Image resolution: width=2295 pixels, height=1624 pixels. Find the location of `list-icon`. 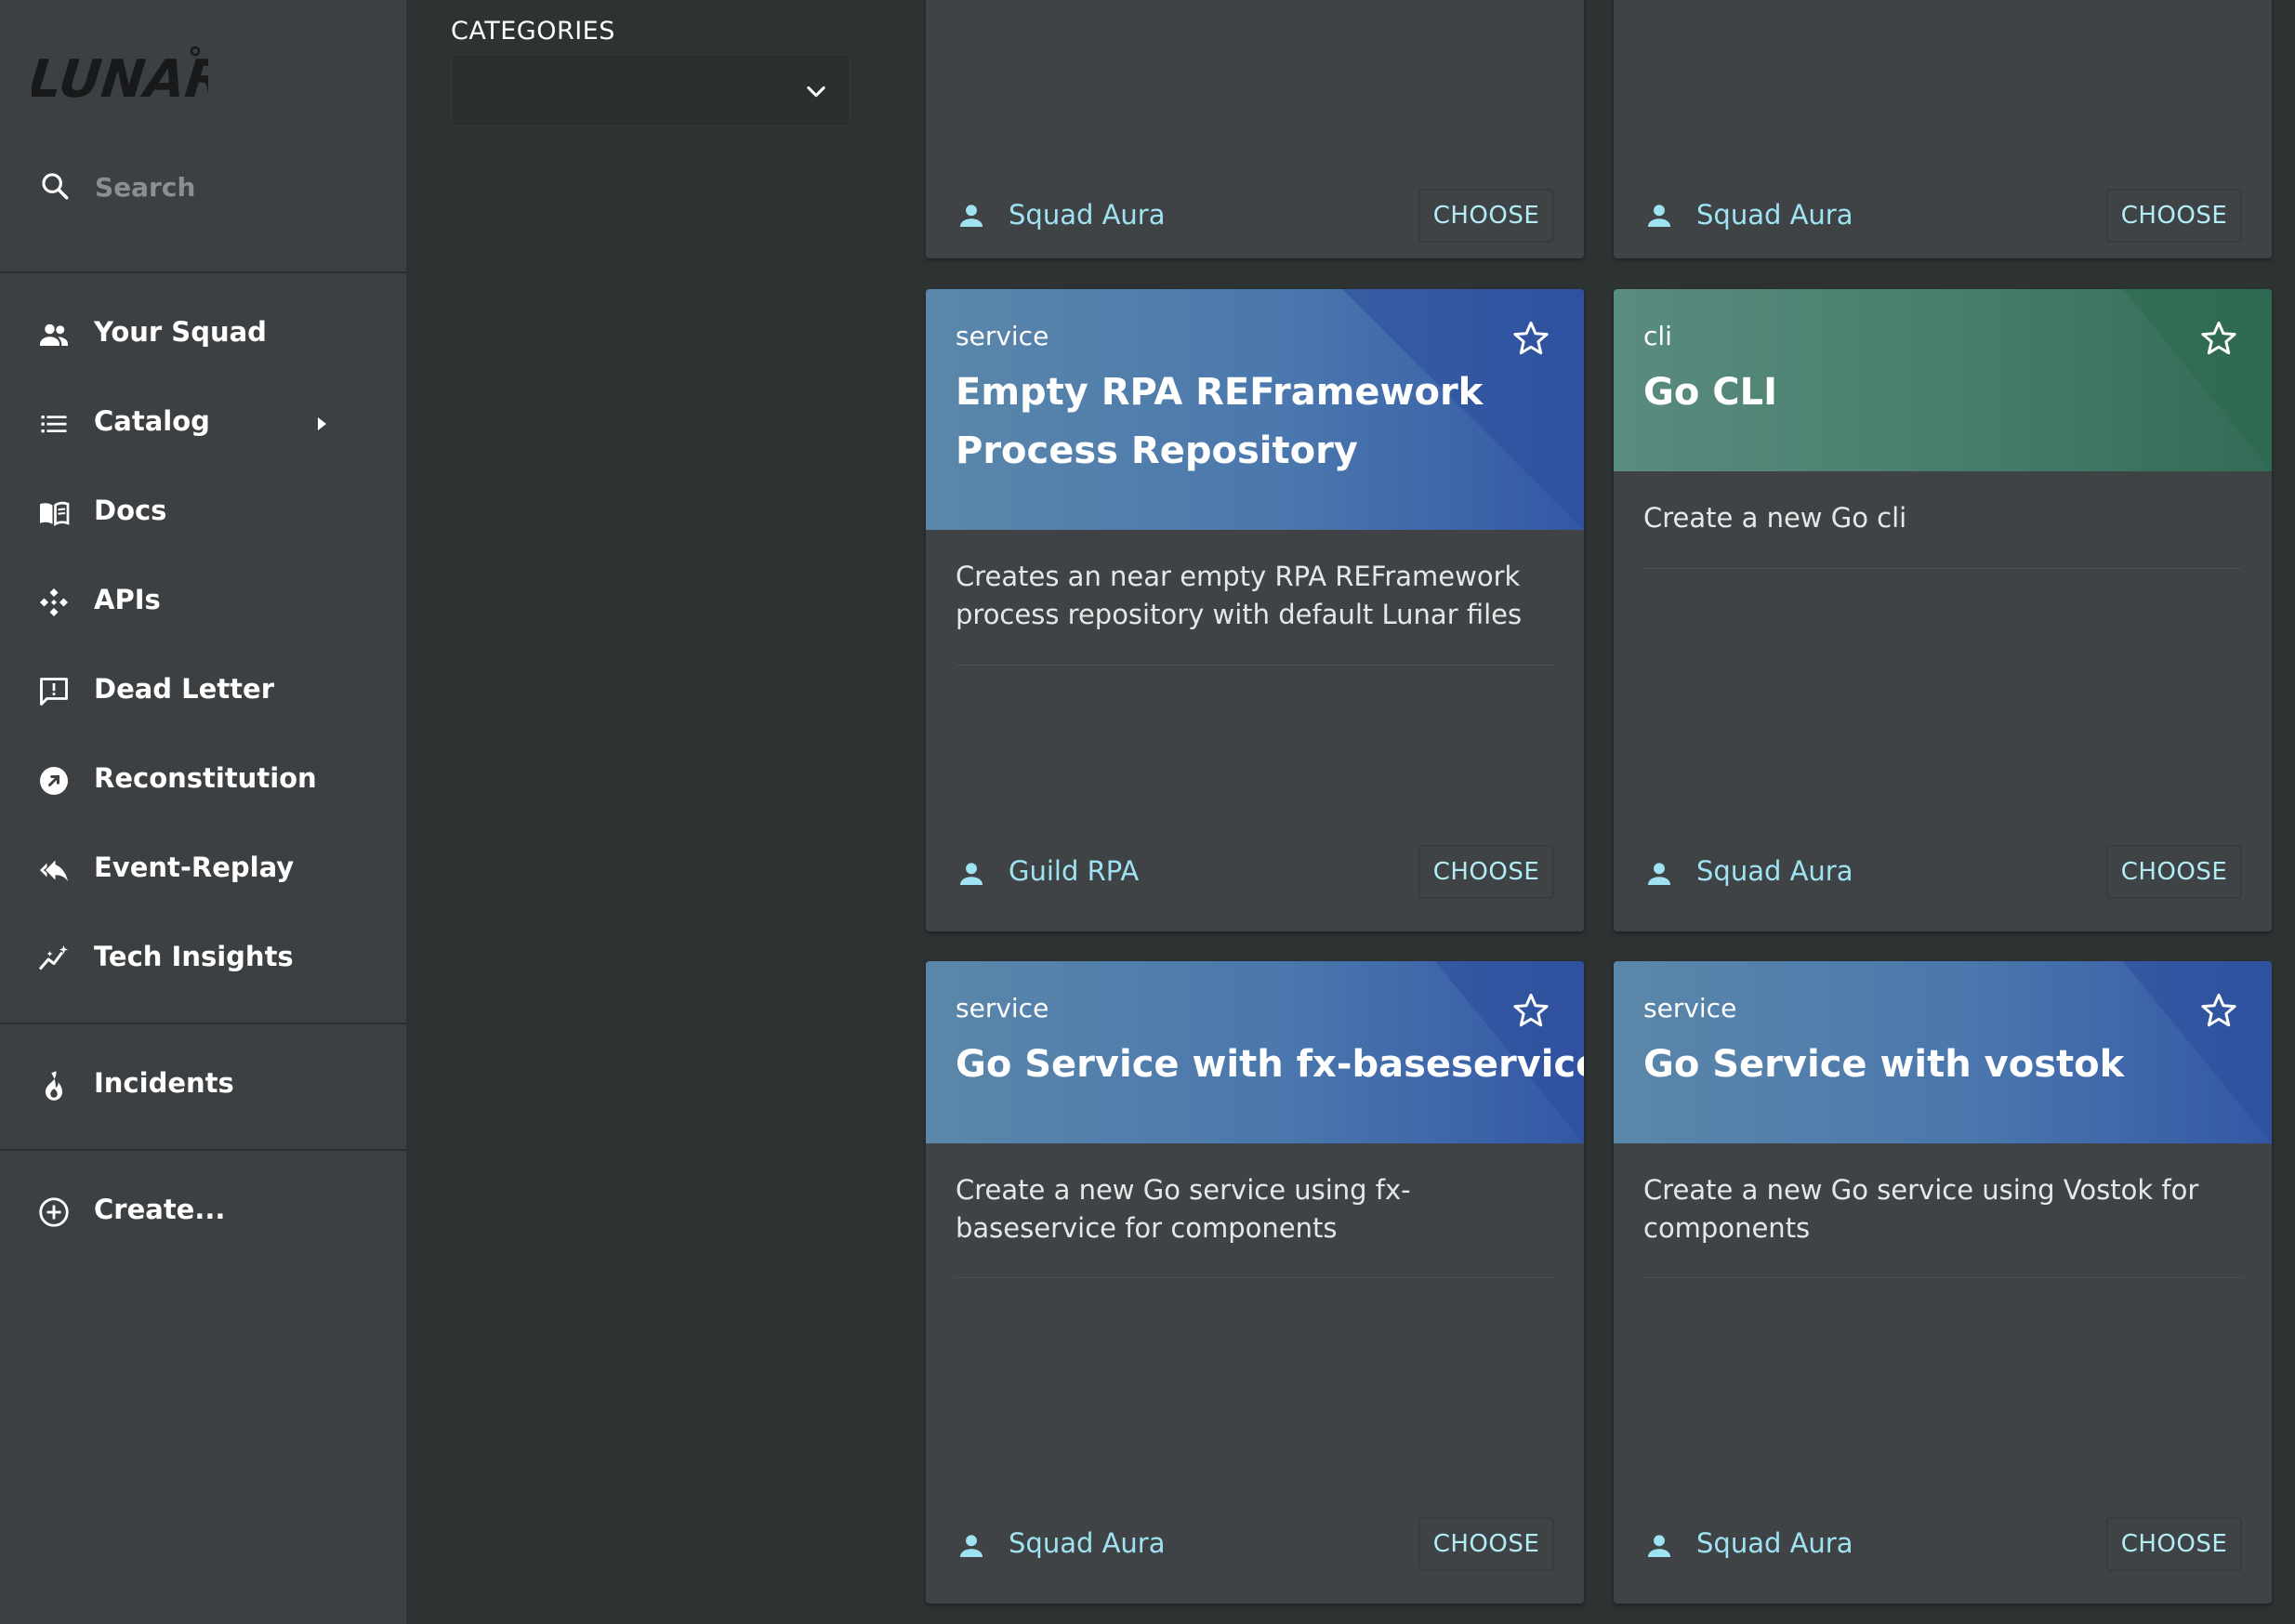

list-icon is located at coordinates (54, 424).